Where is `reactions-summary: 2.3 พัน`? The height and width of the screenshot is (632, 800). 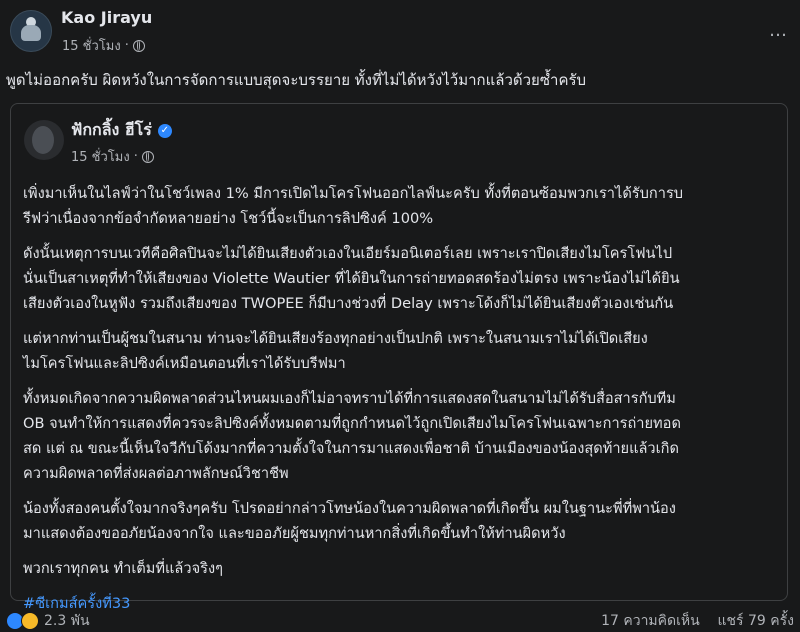 reactions-summary: 2.3 พัน is located at coordinates (48, 621).